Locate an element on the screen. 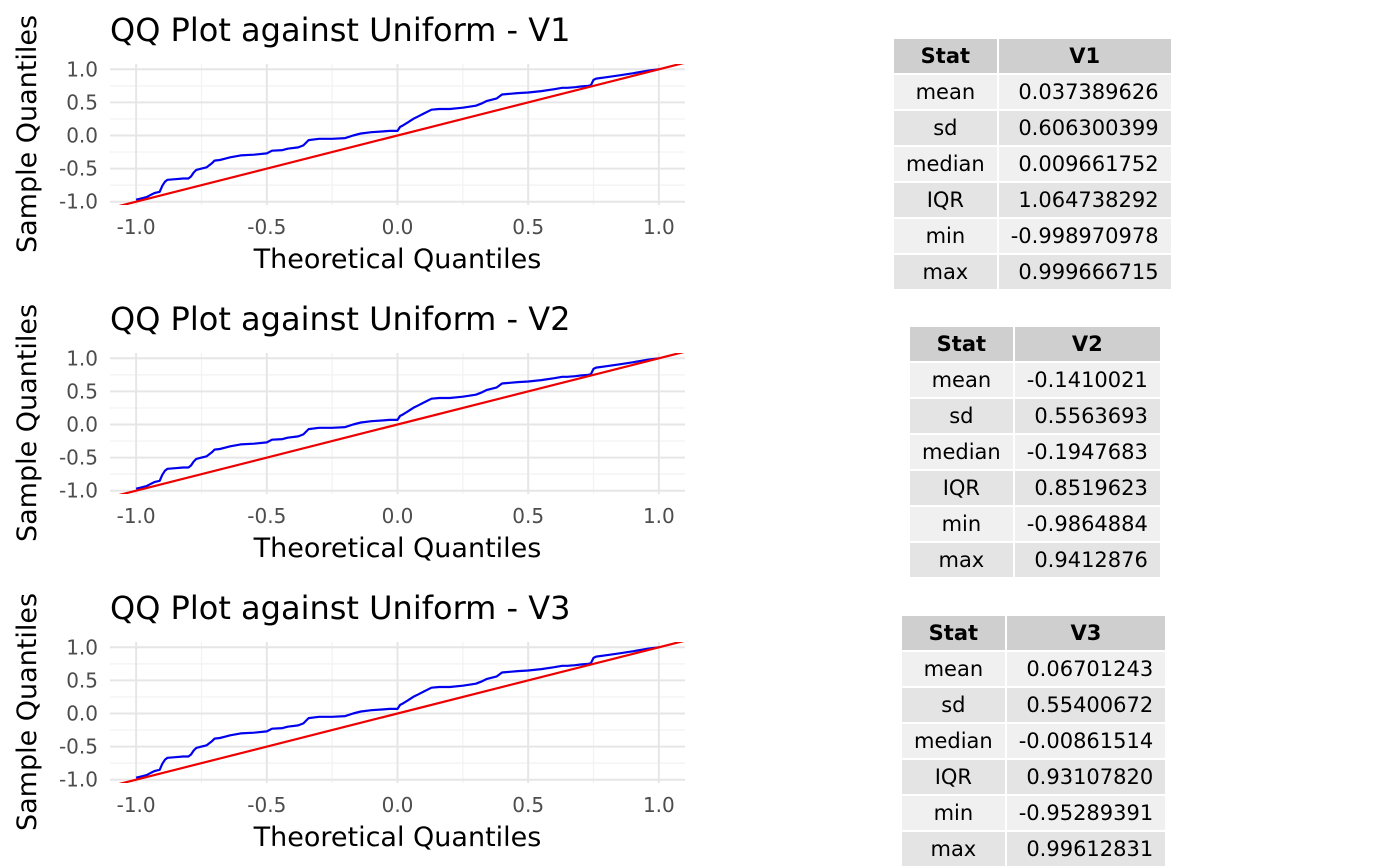 The height and width of the screenshot is (868, 1400). stat-value-cell: -0.95289391 is located at coordinates (1086, 813).